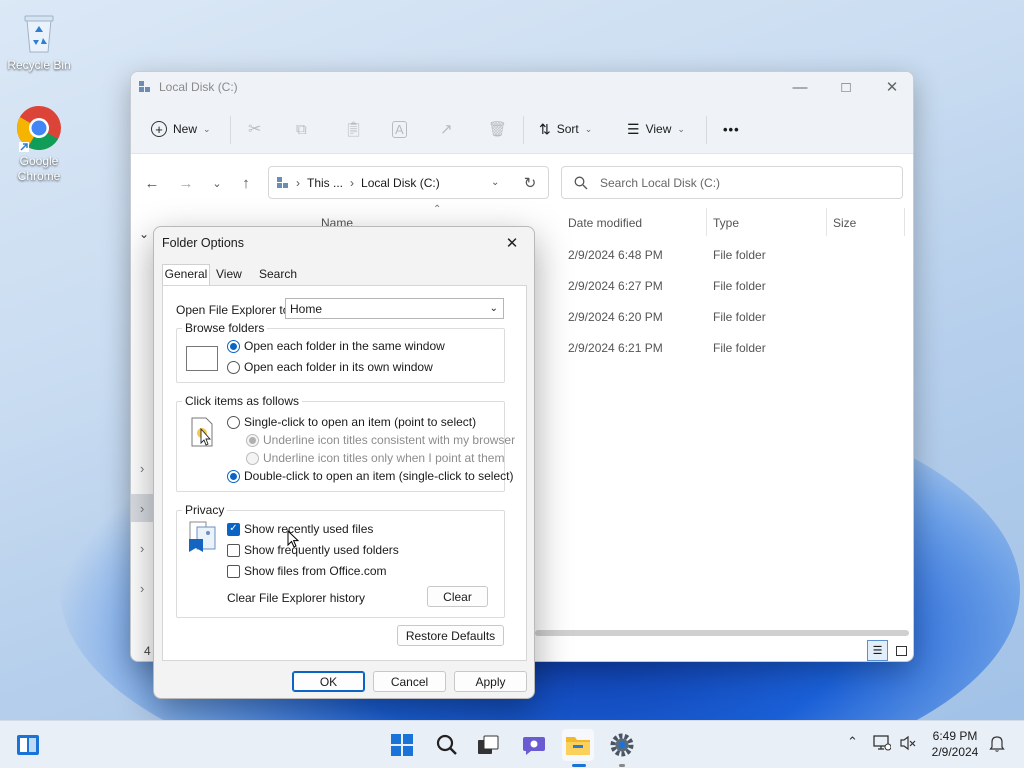  Describe the element at coordinates (633, 128) in the screenshot. I see `view-lines-icon: ☰` at that location.